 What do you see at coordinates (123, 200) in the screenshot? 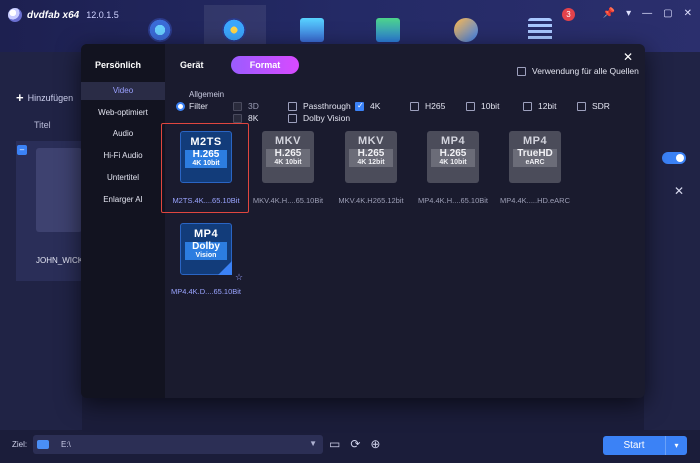
I see `sidebar-item-enlarger-ai: Enlarger AI` at bounding box center [123, 200].